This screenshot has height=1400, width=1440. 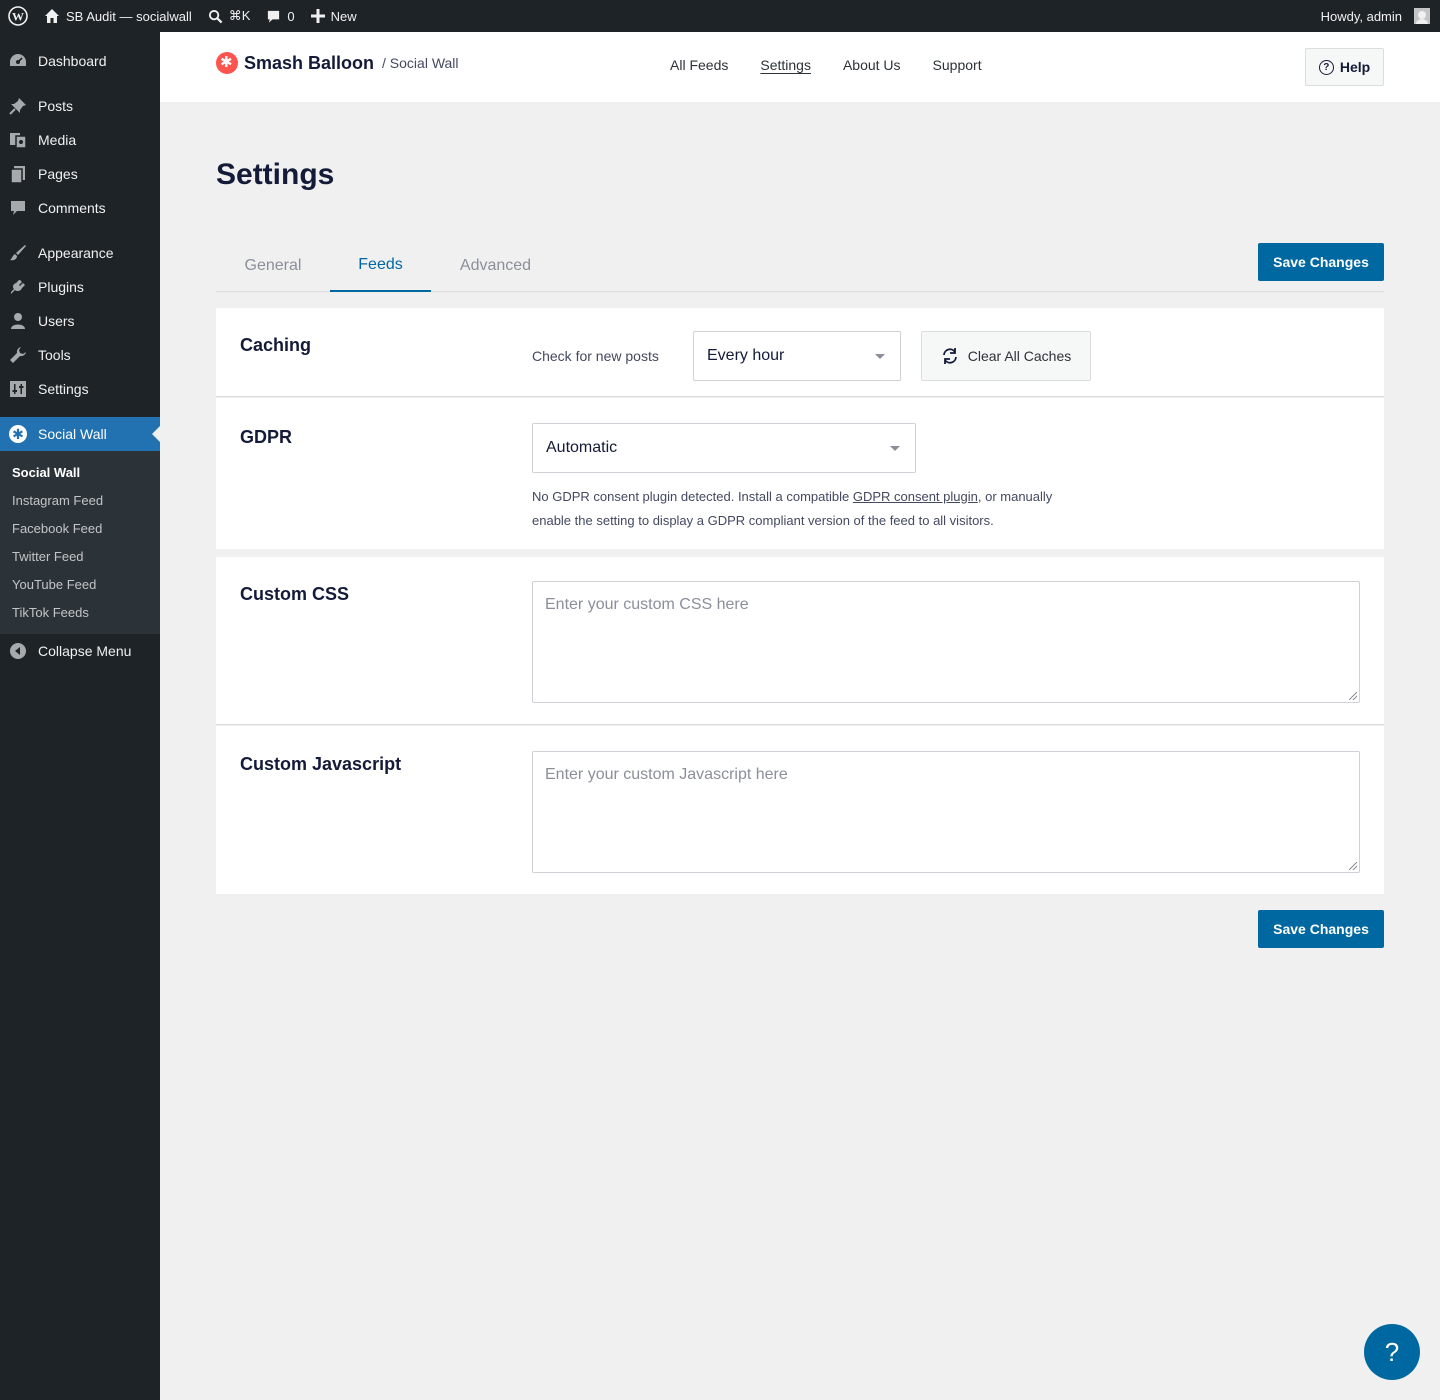 What do you see at coordinates (295, 594) in the screenshot?
I see `custom-css-title: Custom CSS` at bounding box center [295, 594].